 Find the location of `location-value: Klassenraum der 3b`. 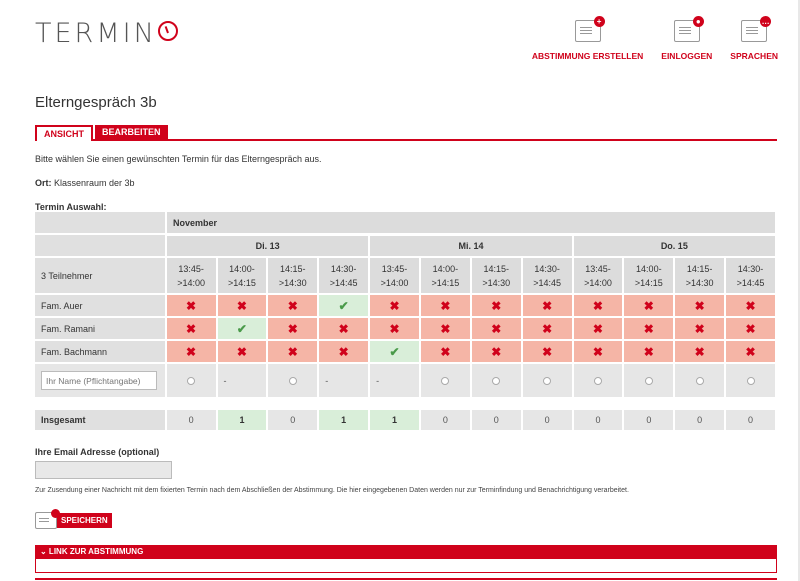

location-value: Klassenraum der 3b is located at coordinates (94, 183).